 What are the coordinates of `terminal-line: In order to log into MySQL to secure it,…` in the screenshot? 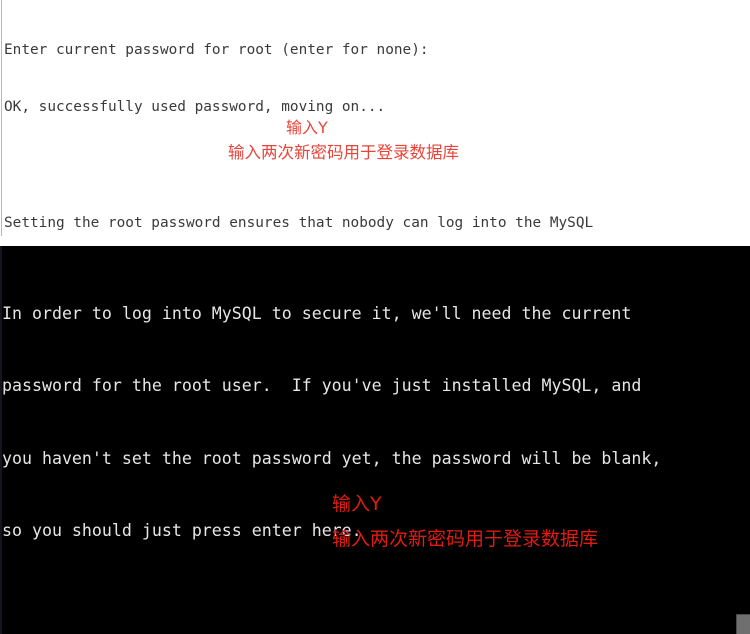 It's located at (317, 314).